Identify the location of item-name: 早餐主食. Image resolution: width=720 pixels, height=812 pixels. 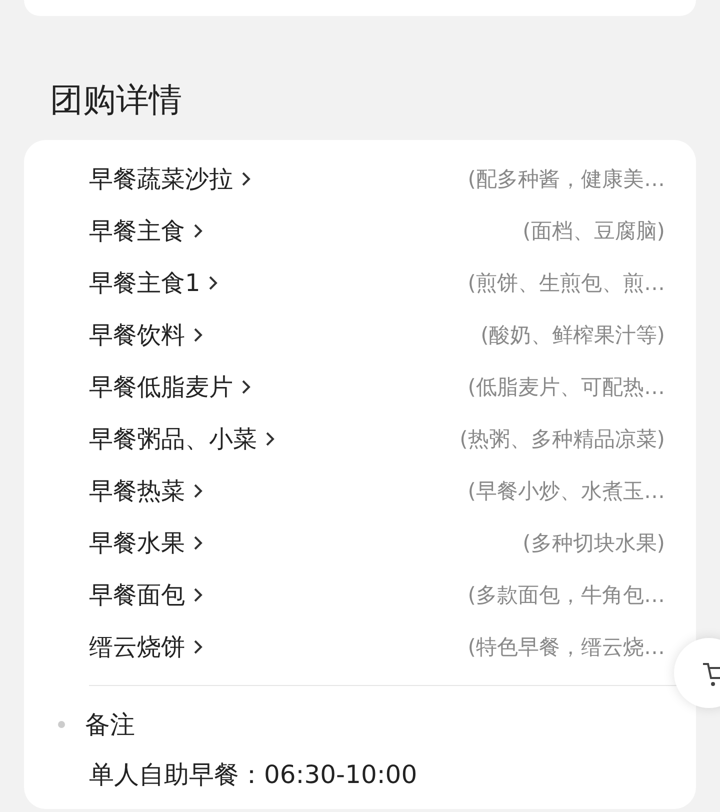
(137, 231).